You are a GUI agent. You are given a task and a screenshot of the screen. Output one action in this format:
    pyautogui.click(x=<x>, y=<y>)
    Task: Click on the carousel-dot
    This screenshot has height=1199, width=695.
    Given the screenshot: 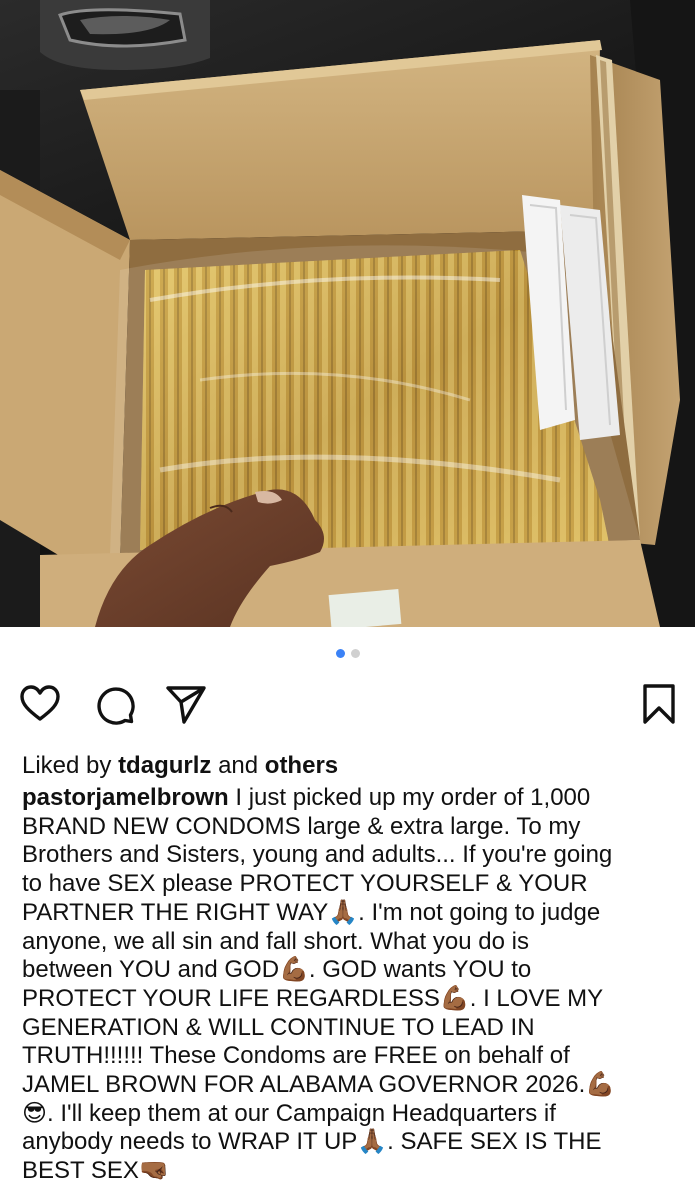 What is the action you would take?
    pyautogui.click(x=355, y=653)
    